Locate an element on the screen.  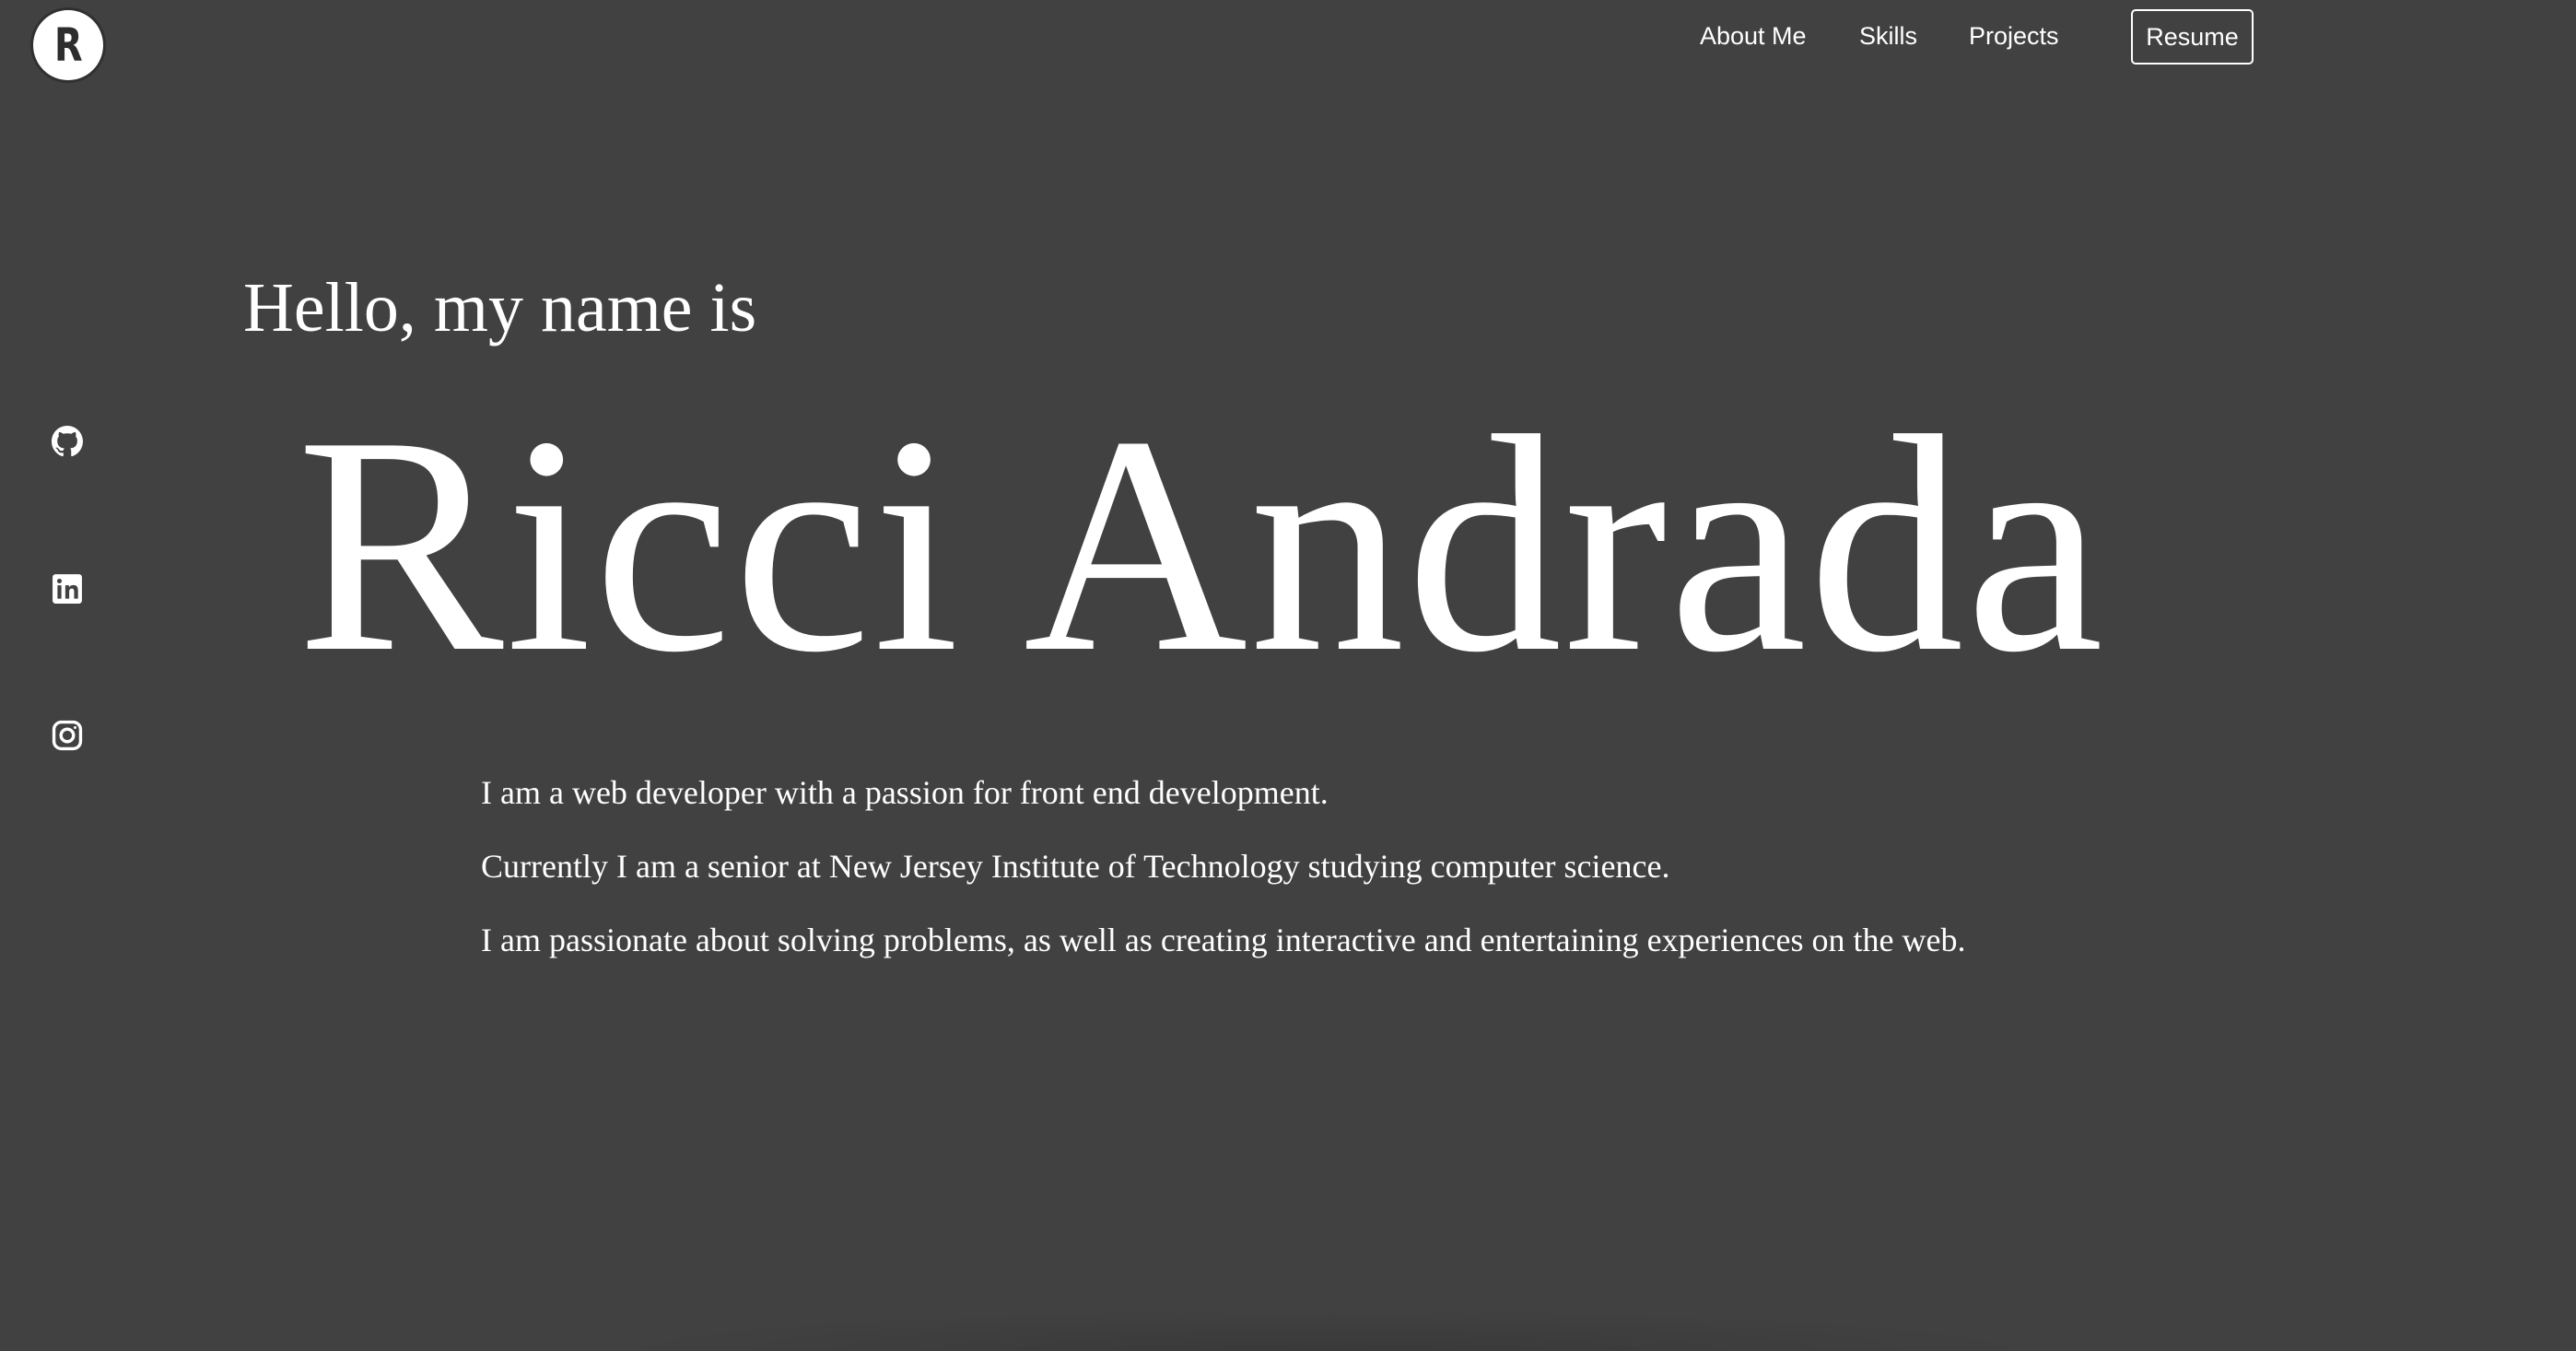
instagram-link is located at coordinates (67, 735).